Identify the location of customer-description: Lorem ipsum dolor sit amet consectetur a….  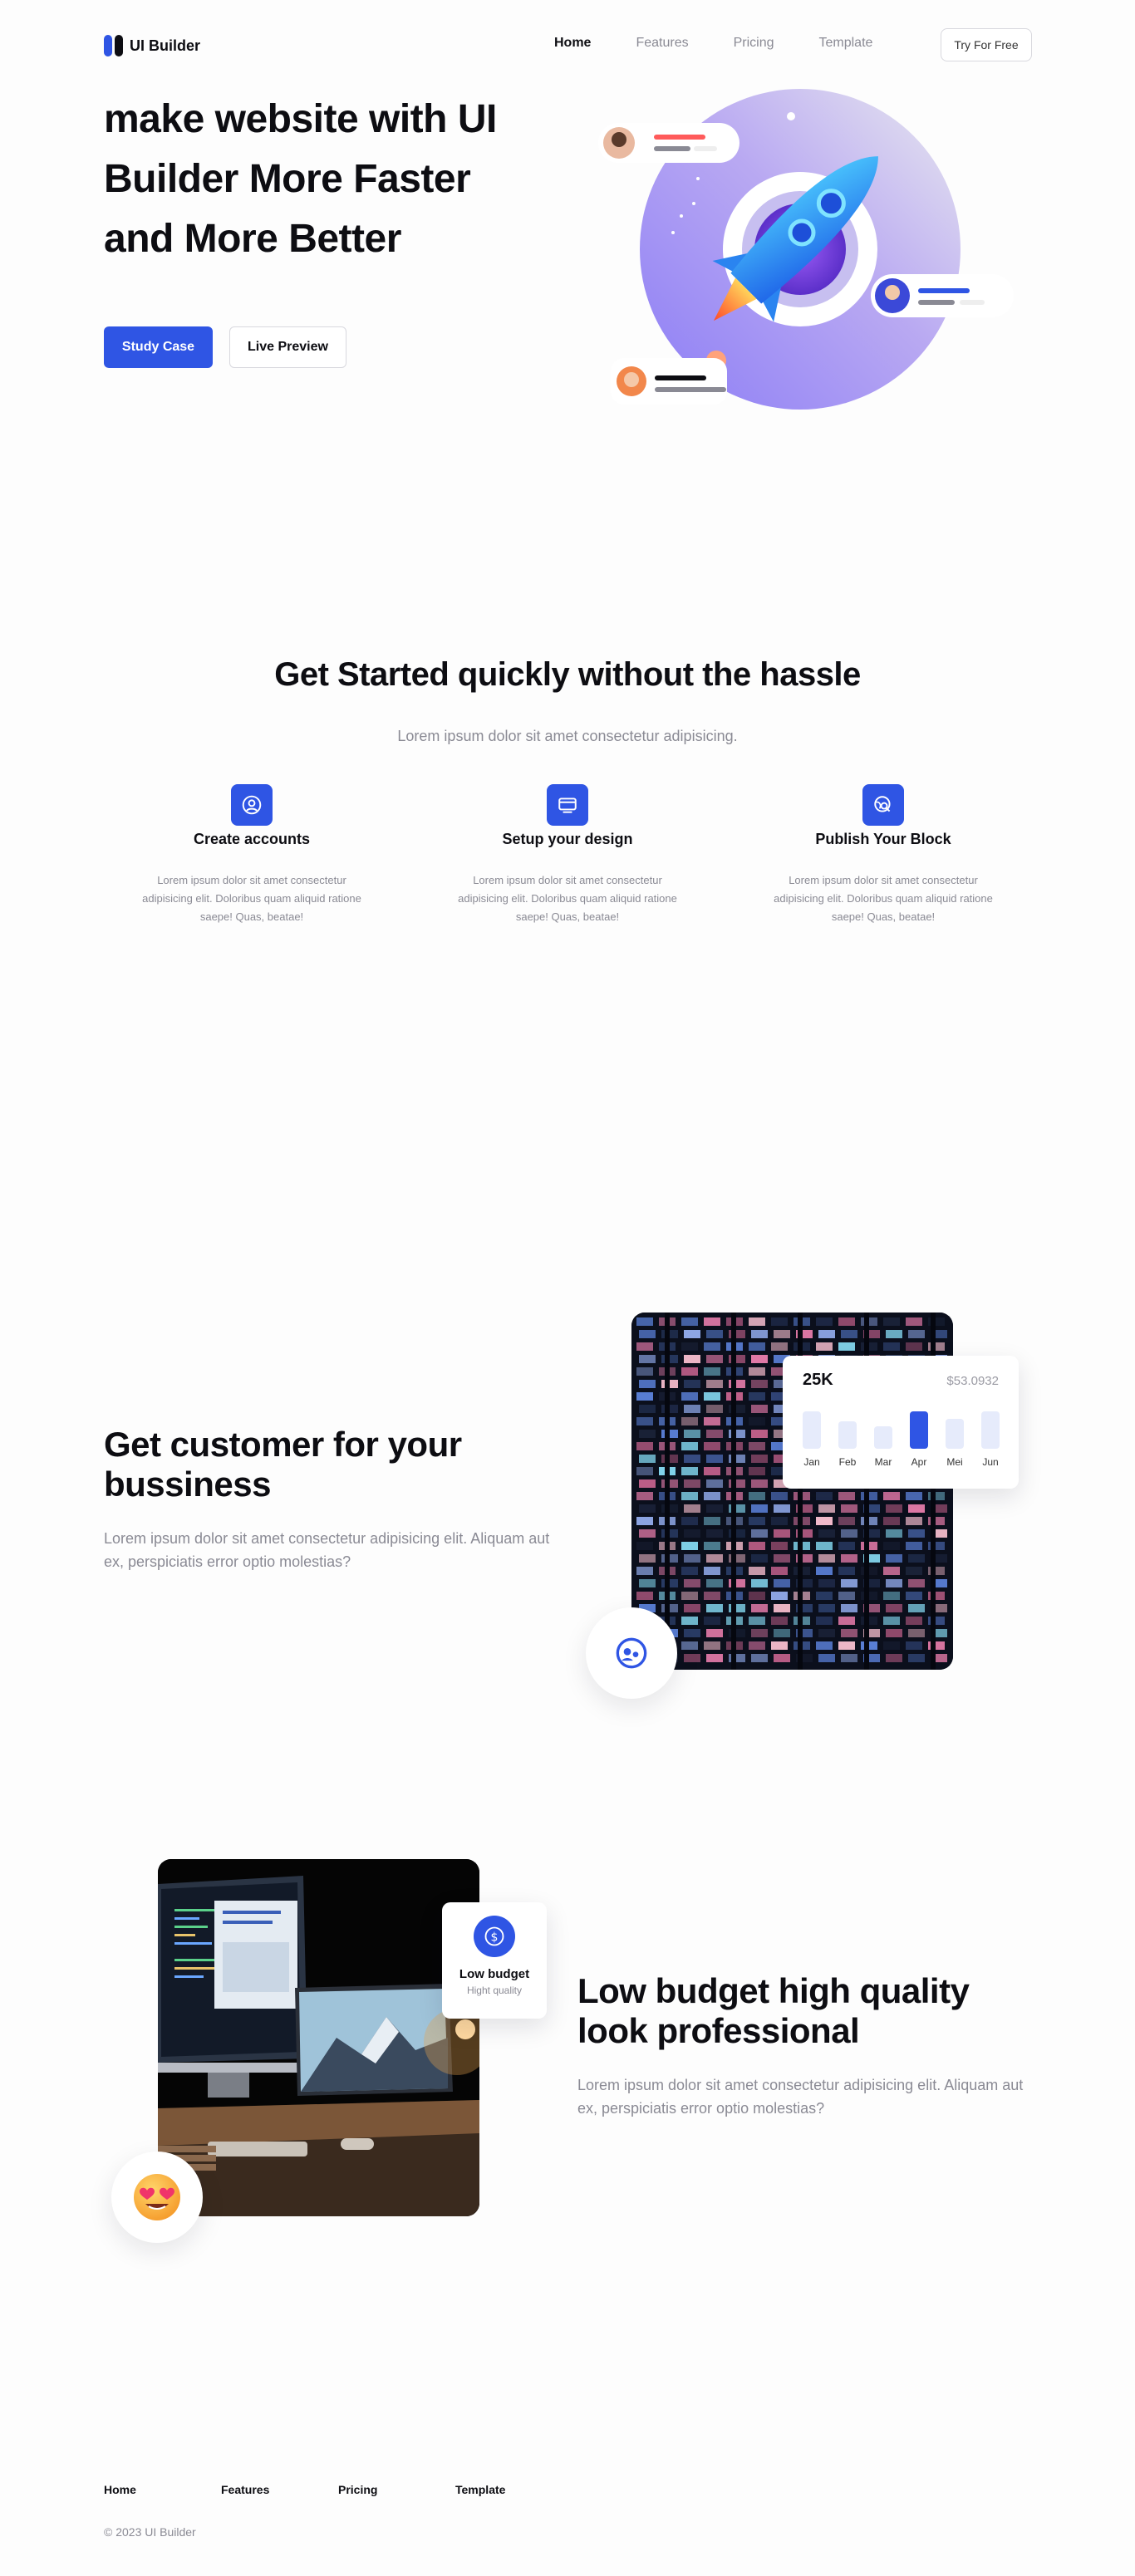
(327, 1550).